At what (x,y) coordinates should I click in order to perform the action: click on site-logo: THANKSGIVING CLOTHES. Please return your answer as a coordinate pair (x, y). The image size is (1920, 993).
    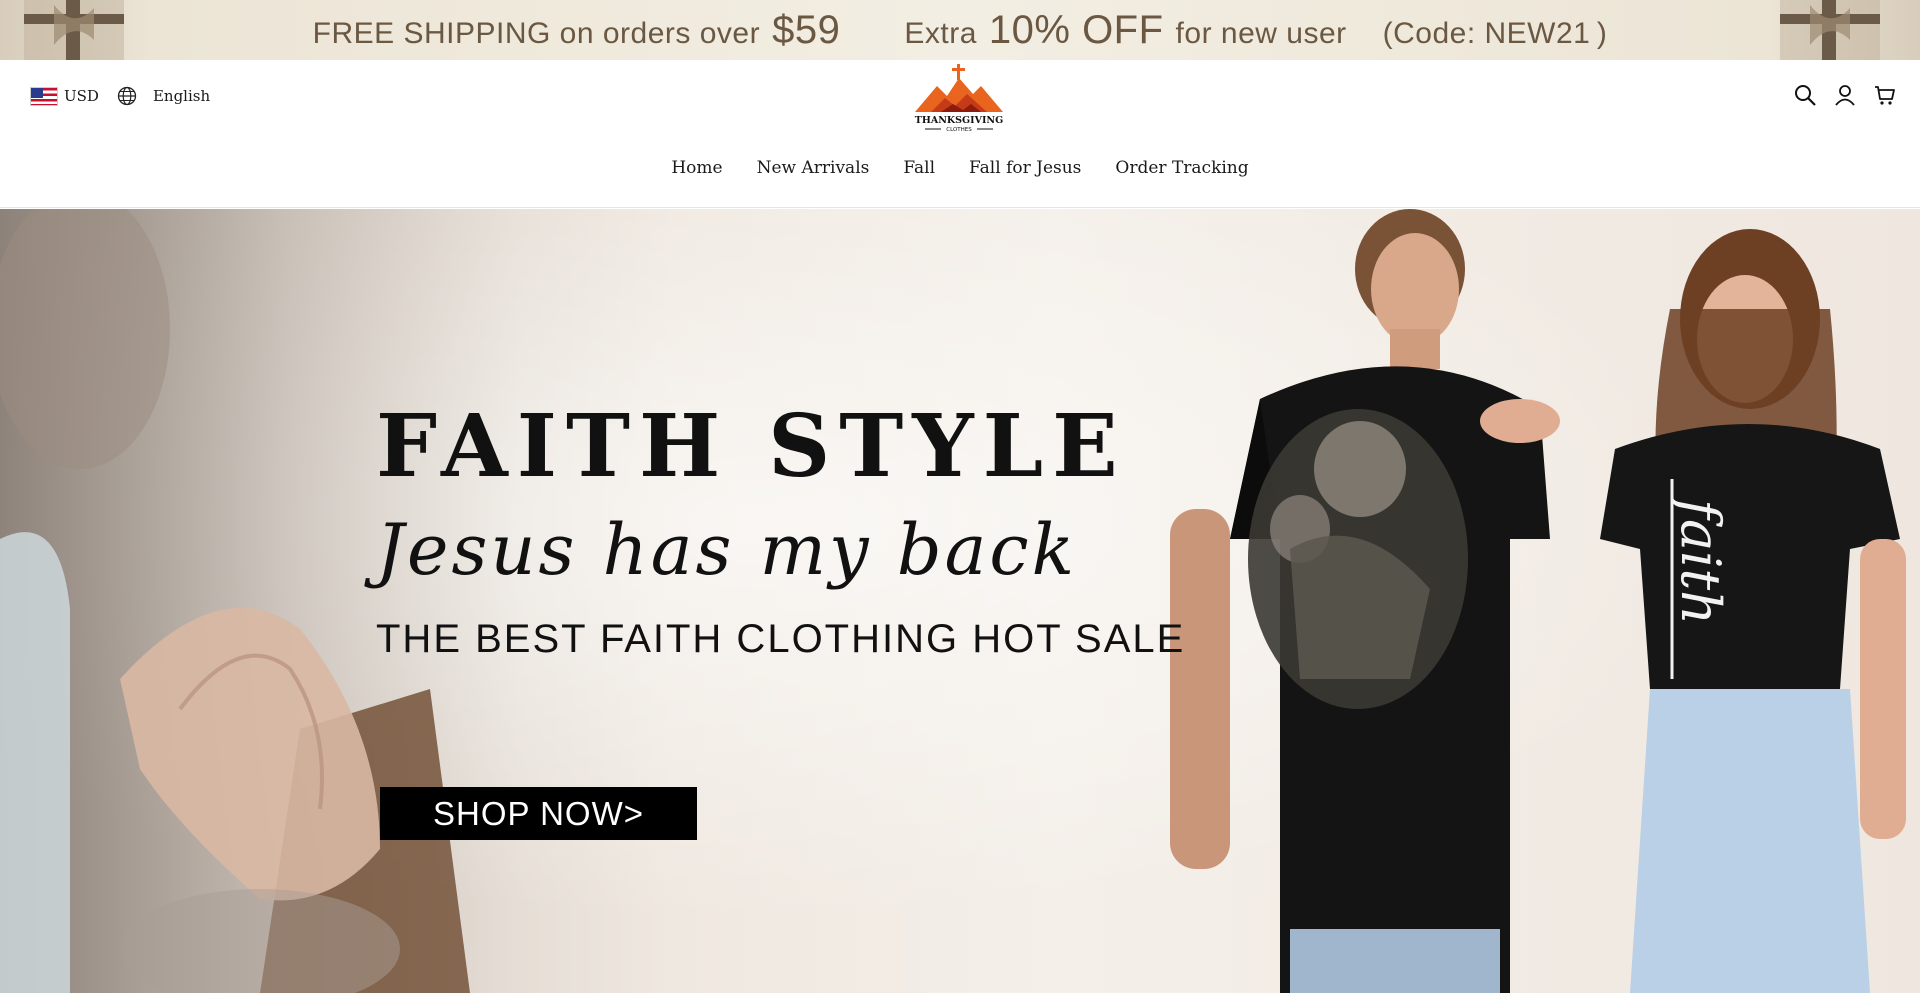
    Looking at the image, I should click on (959, 100).